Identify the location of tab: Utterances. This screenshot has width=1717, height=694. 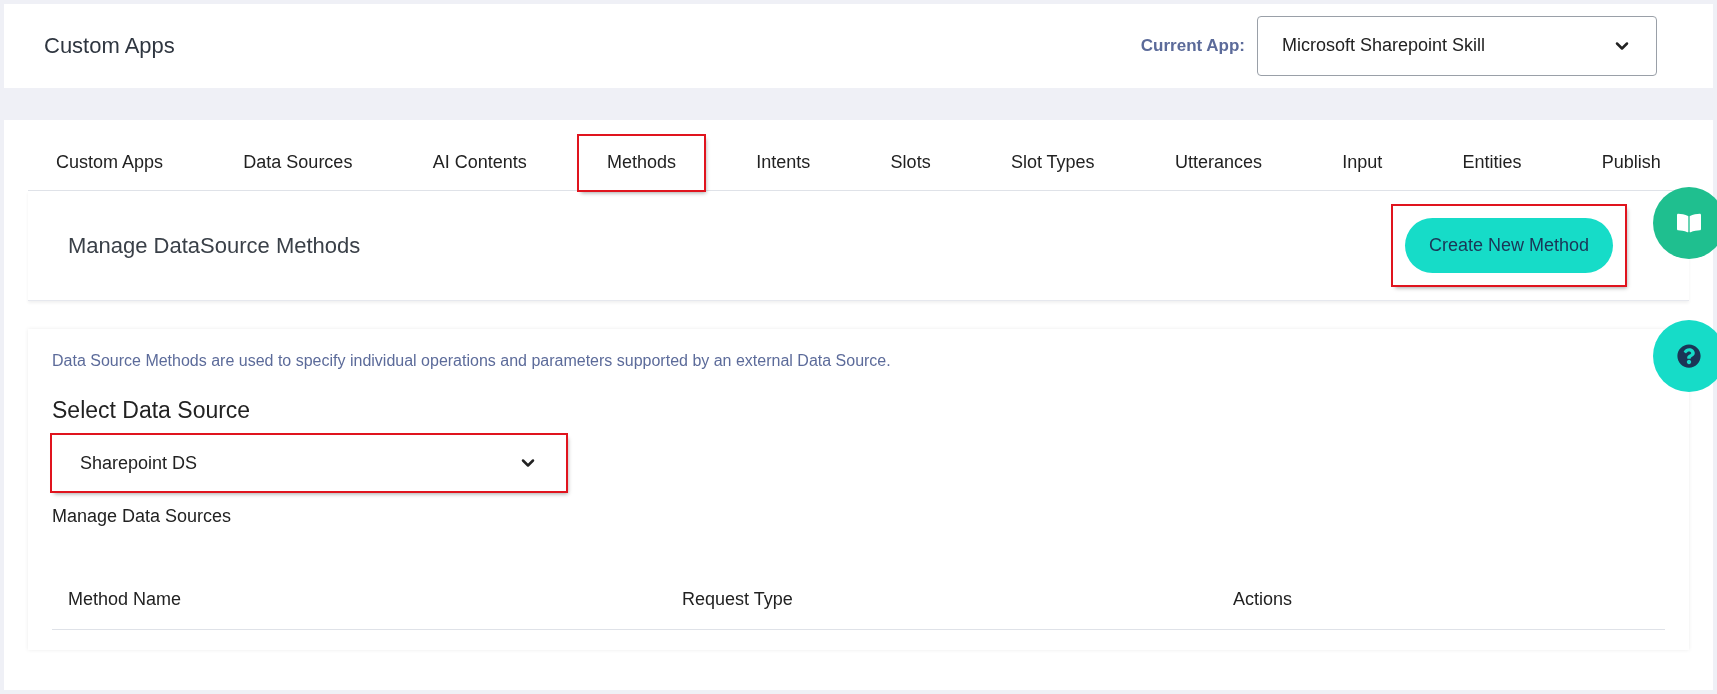
(1218, 162).